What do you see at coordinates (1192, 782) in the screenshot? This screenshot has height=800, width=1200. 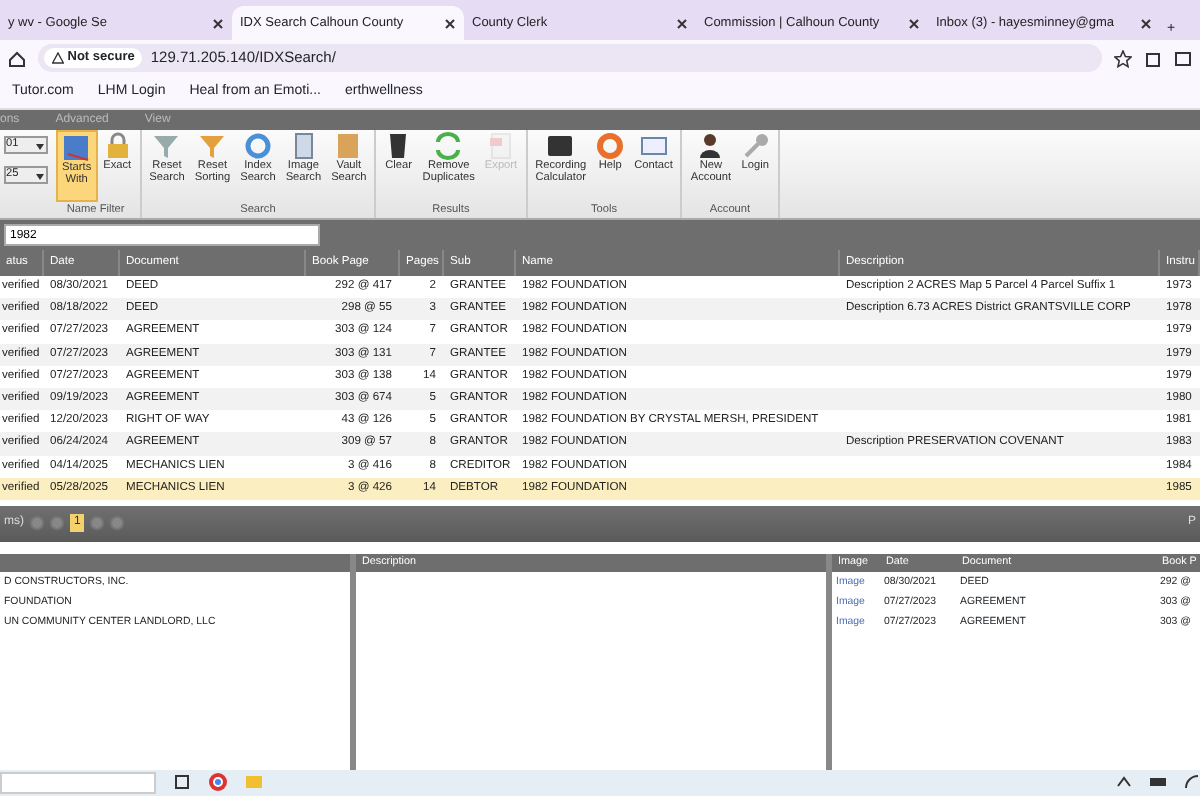 I see `wifi-icon` at bounding box center [1192, 782].